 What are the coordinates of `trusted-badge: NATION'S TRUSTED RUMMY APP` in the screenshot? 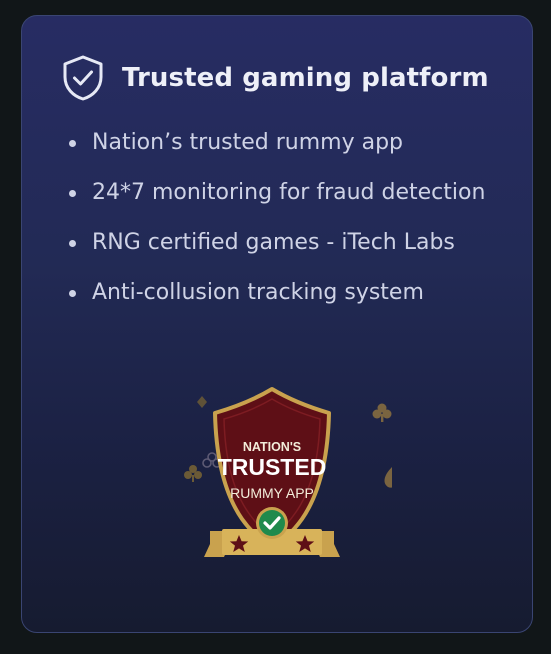 It's located at (272, 471).